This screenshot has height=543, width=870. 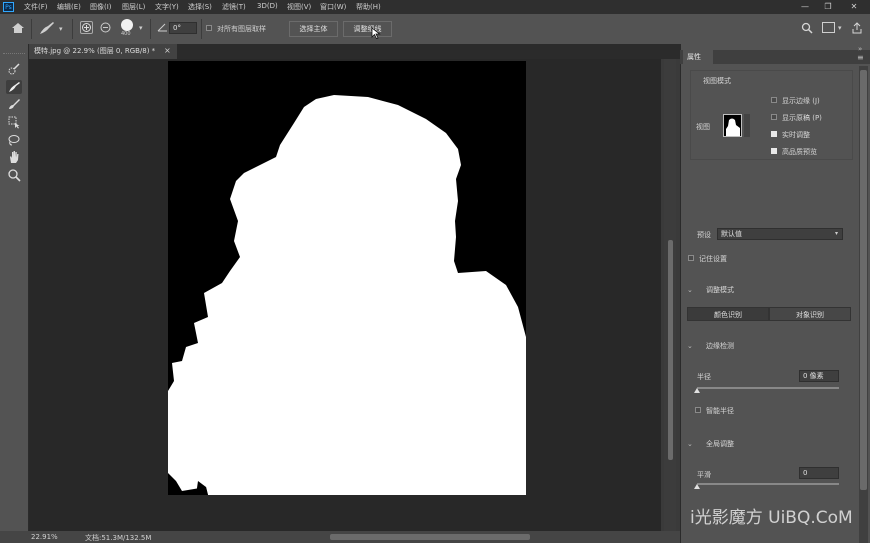 I want to click on preset-value: 默认值, so click(x=731, y=234).